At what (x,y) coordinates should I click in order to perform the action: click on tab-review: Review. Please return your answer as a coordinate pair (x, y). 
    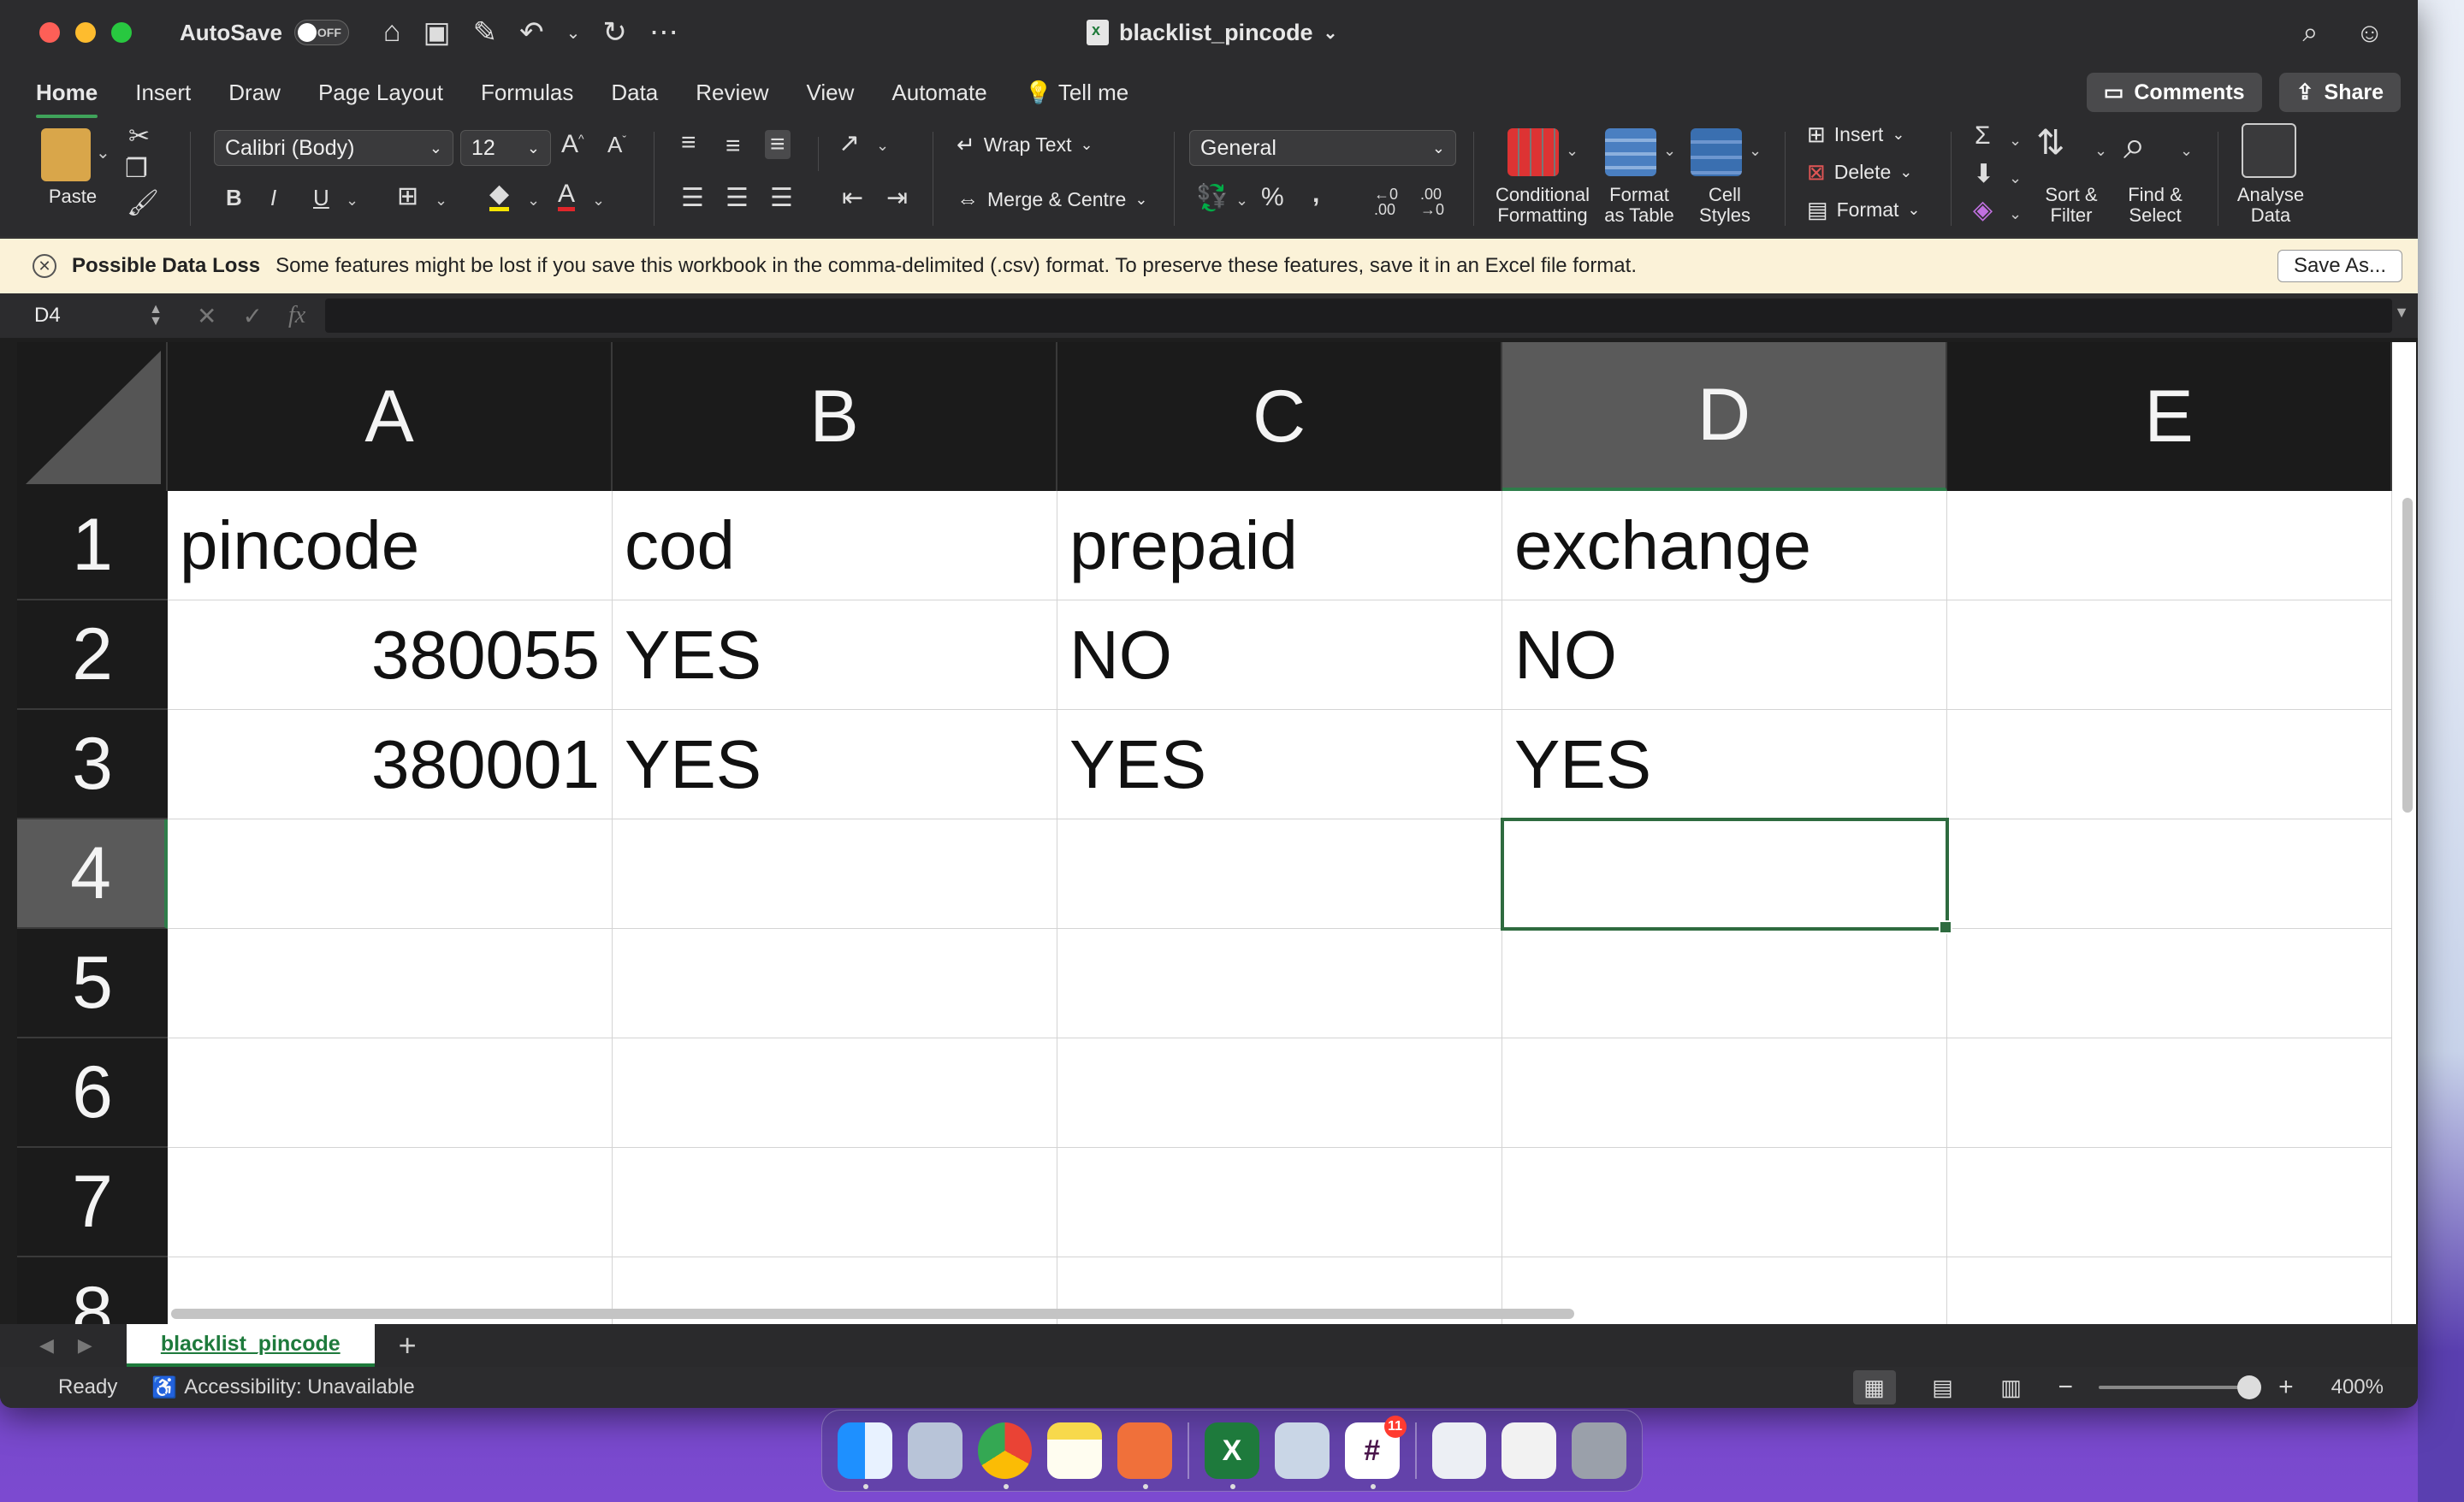
    Looking at the image, I should click on (732, 93).